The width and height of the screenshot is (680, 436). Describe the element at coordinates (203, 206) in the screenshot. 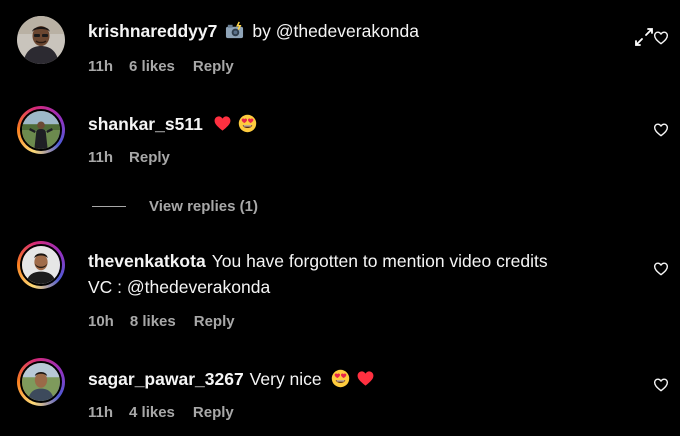

I see `view-replies-label: View replies (1)` at that location.